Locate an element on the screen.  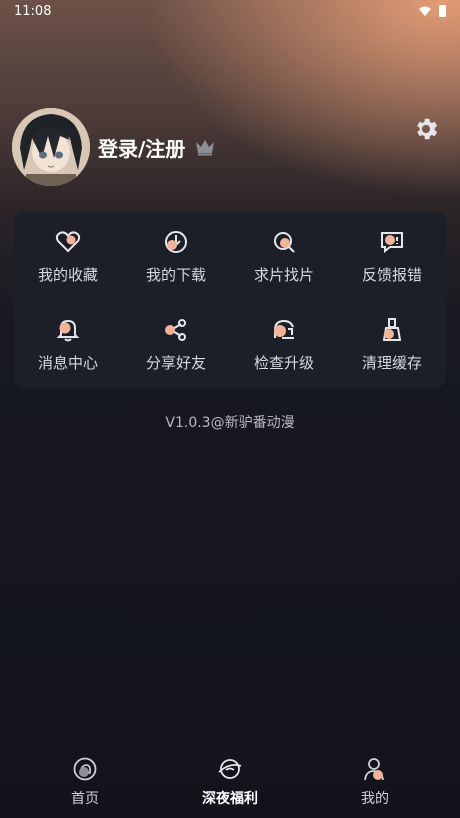
avatar is located at coordinates (51, 147).